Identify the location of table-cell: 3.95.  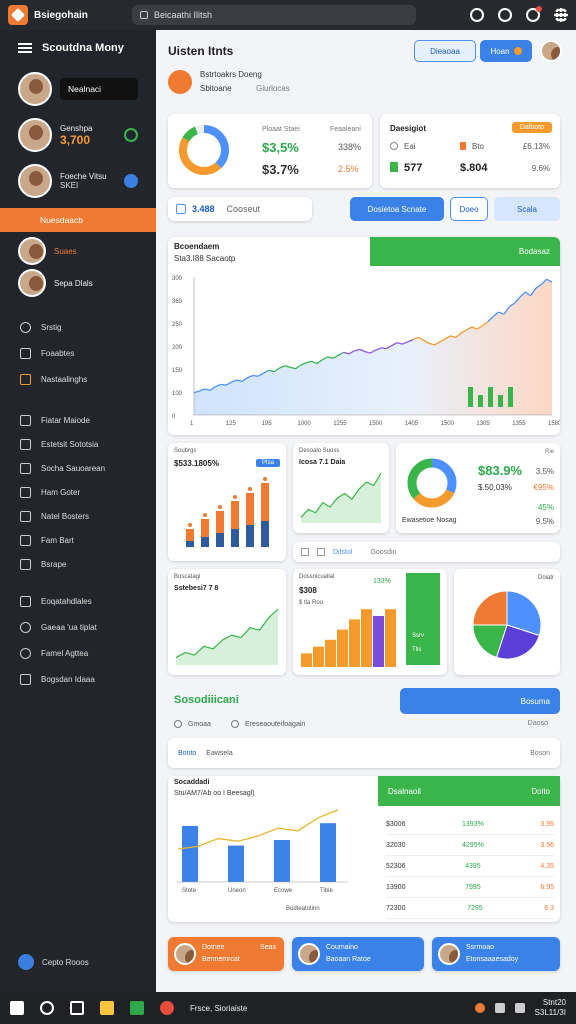
(547, 824).